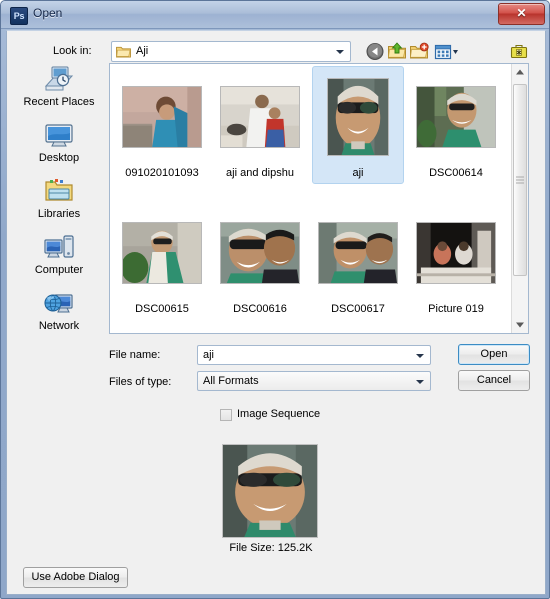  I want to click on sidebar-item-network: Network, so click(59, 314).